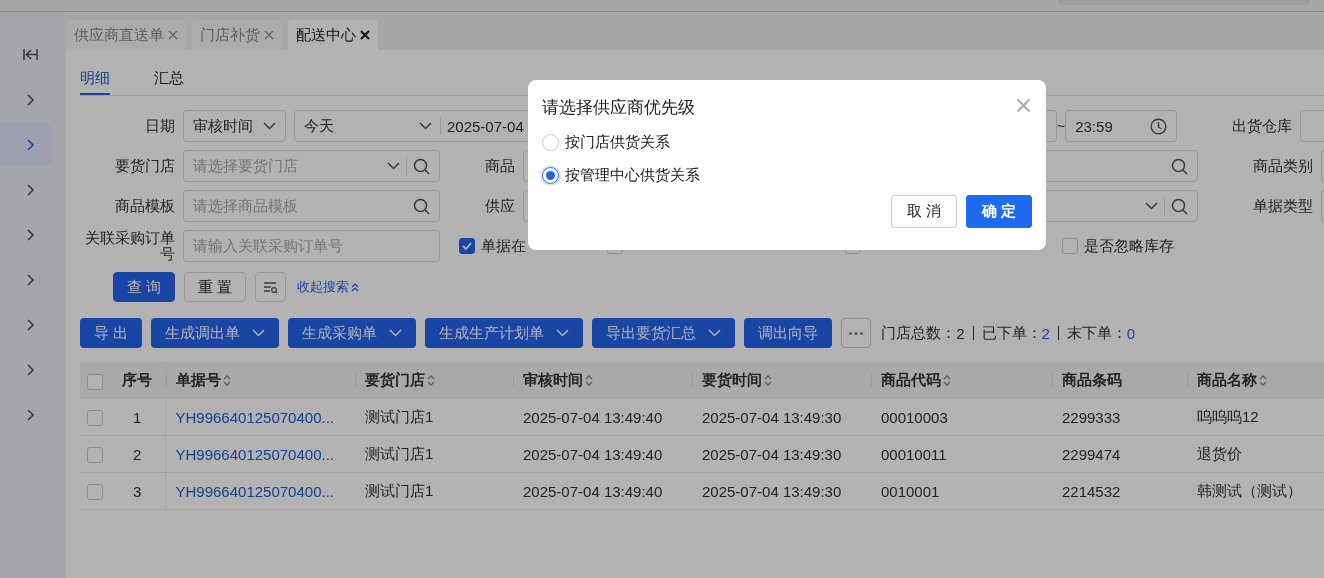 The image size is (1324, 578). What do you see at coordinates (923, 211) in the screenshot?
I see `cancel-button: 取 消` at bounding box center [923, 211].